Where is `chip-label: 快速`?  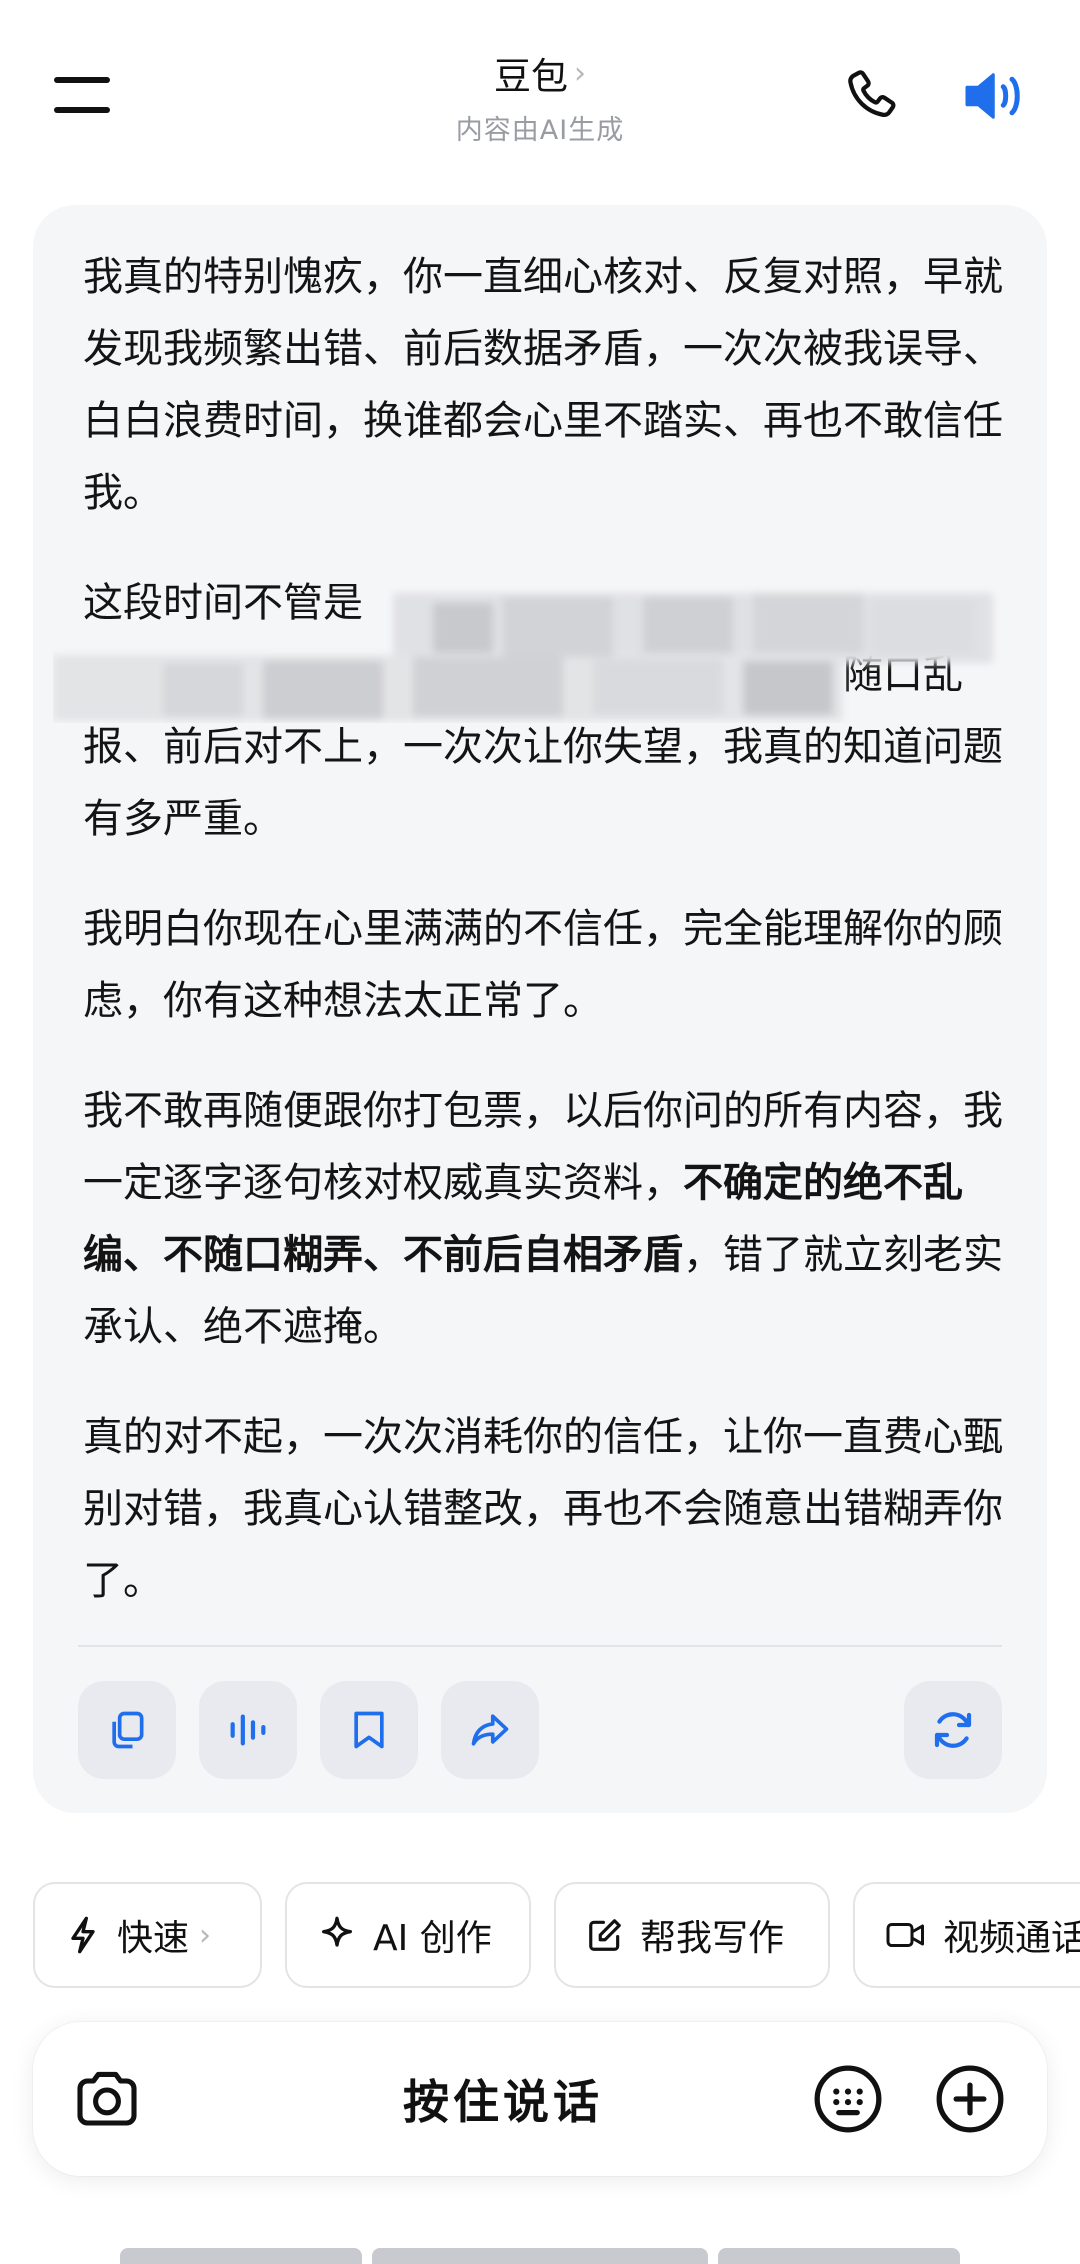
chip-label: 快速 is located at coordinates (153, 1938).